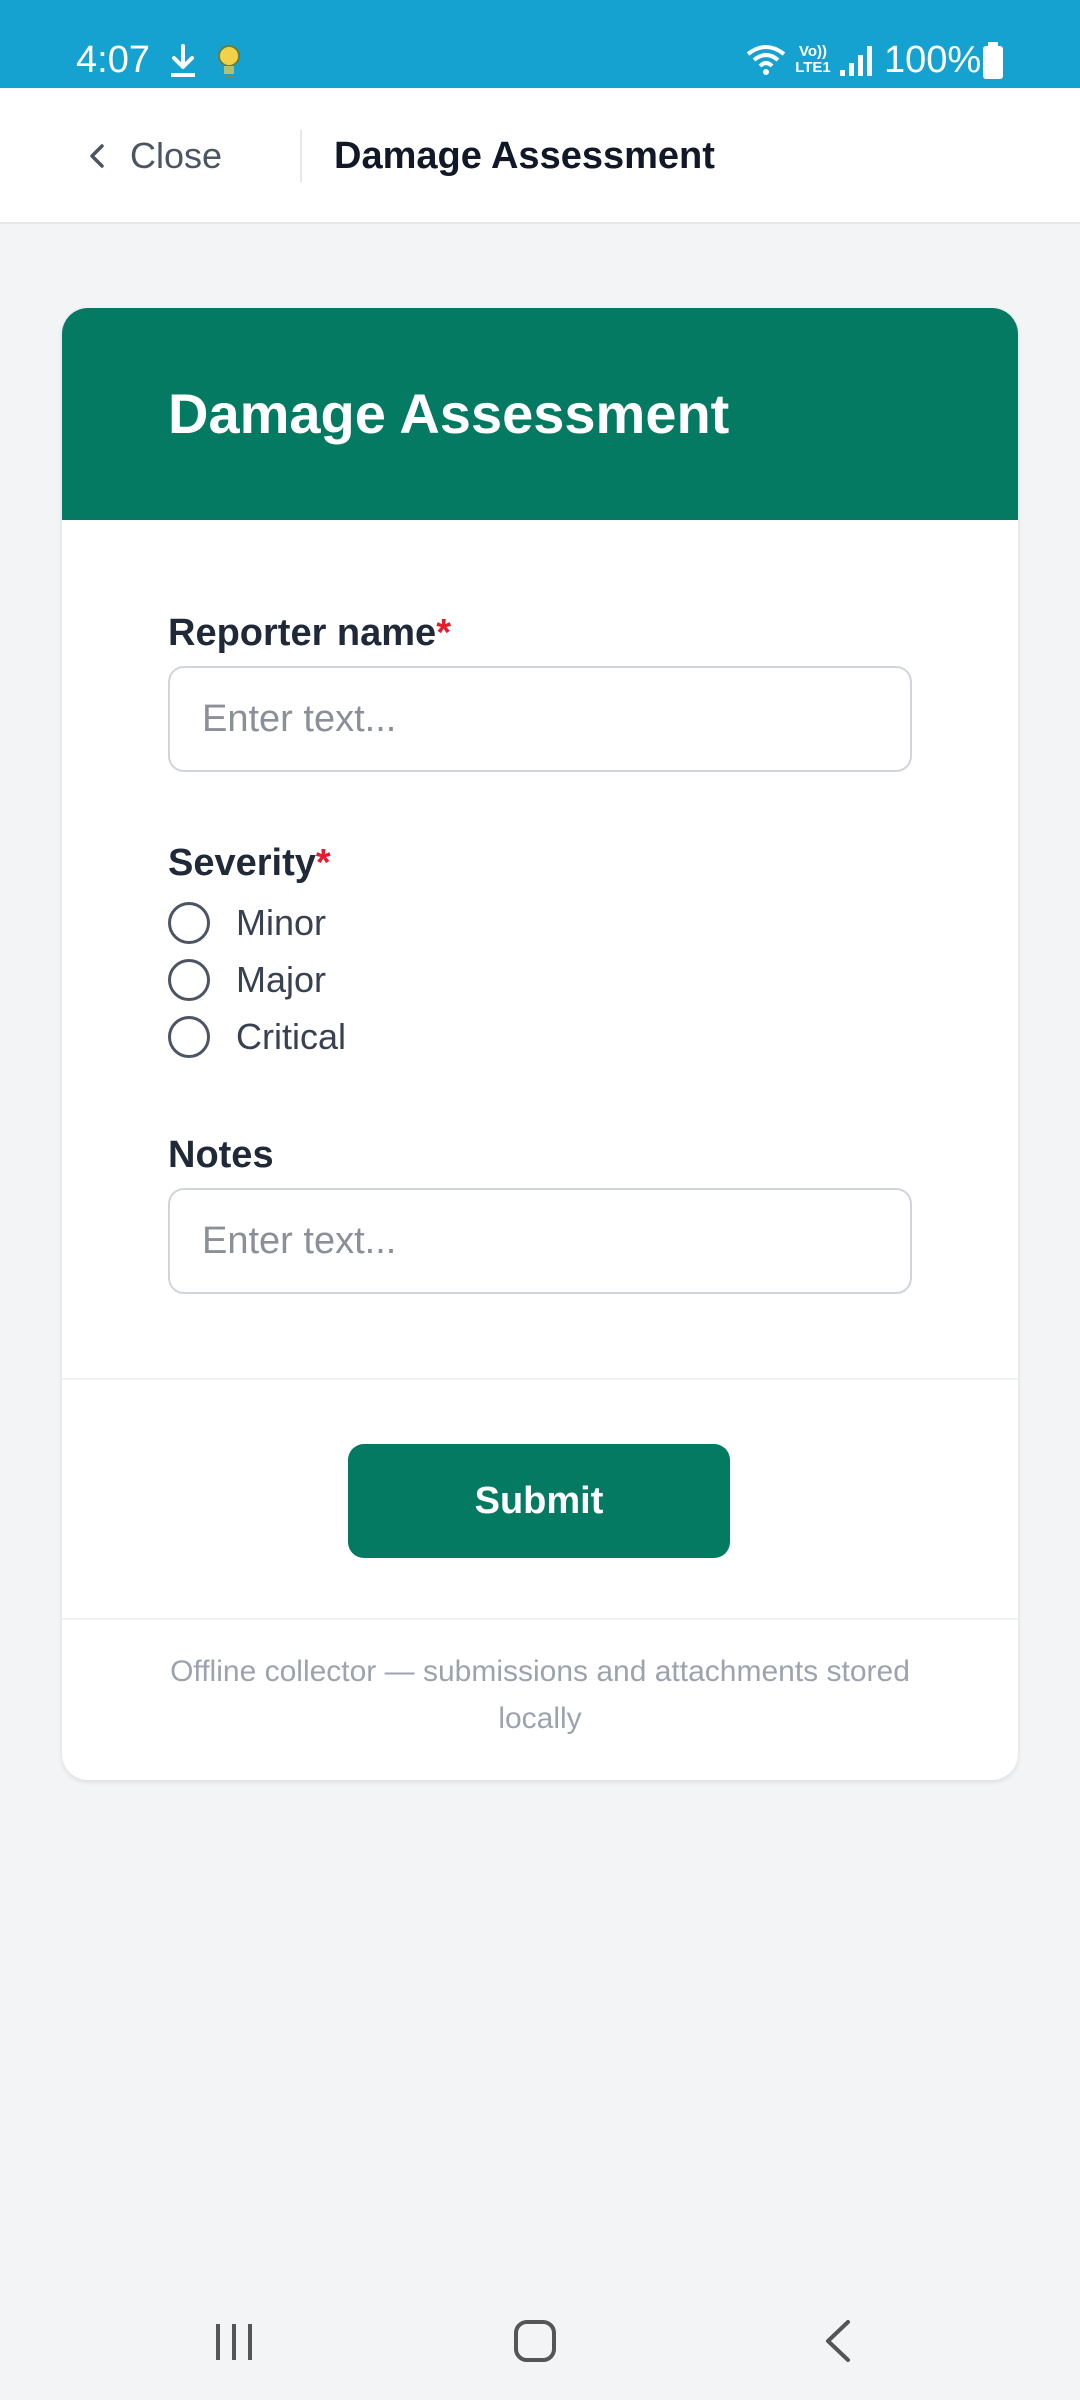 The height and width of the screenshot is (2400, 1080). What do you see at coordinates (539, 1501) in the screenshot?
I see `submit-button: Submit` at bounding box center [539, 1501].